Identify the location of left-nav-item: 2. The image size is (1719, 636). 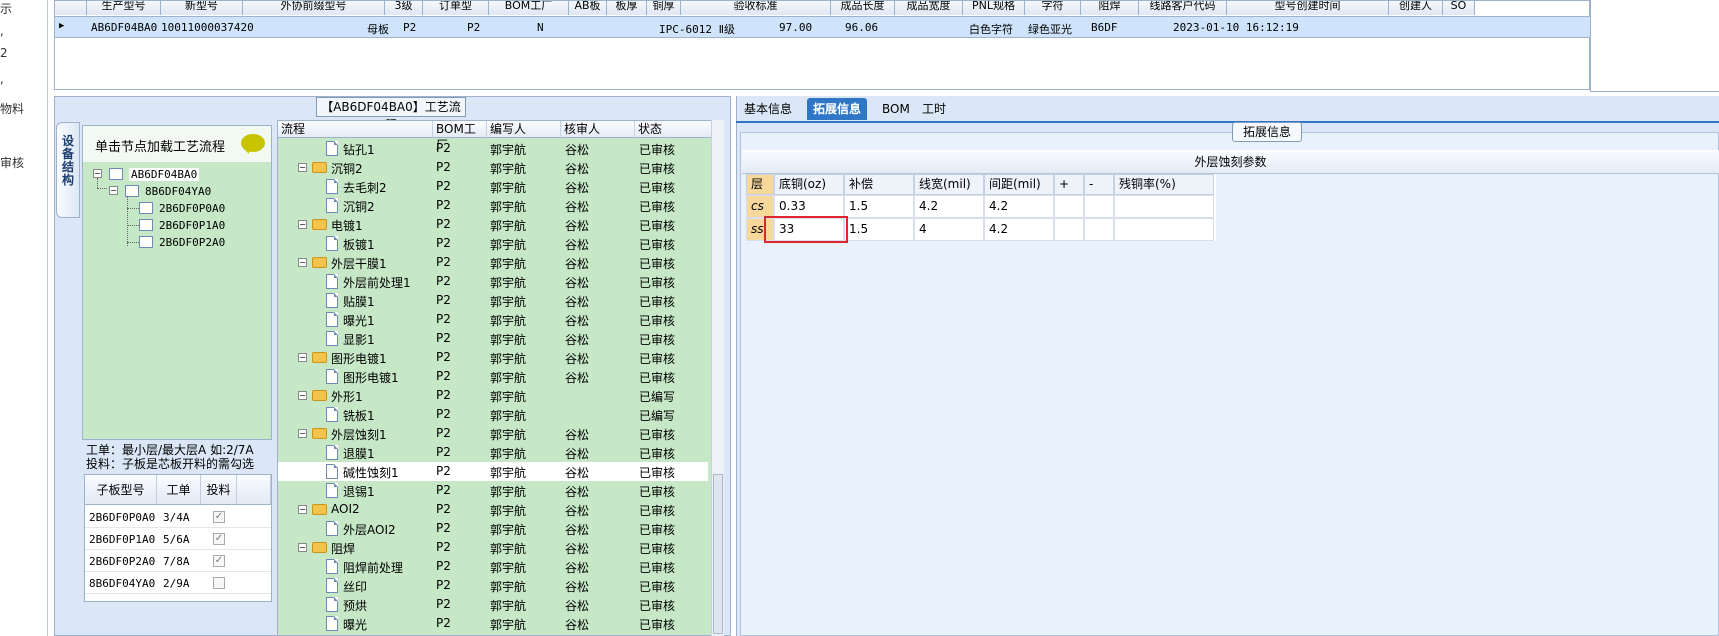
(4, 53).